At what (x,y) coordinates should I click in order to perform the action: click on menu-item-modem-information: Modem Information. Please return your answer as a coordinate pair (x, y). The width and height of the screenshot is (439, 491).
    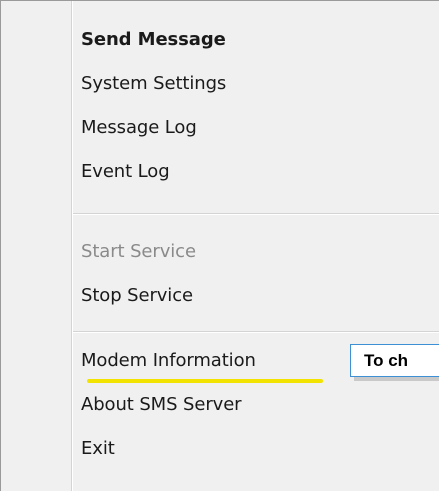
    Looking at the image, I should click on (168, 361).